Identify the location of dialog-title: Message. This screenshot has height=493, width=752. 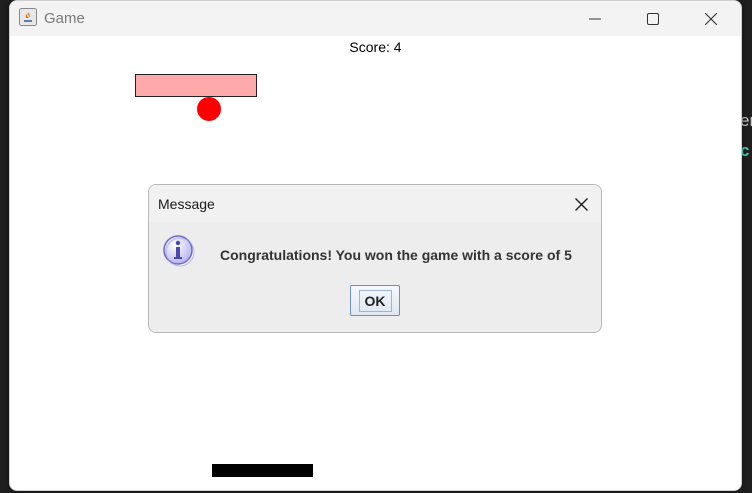
(186, 204).